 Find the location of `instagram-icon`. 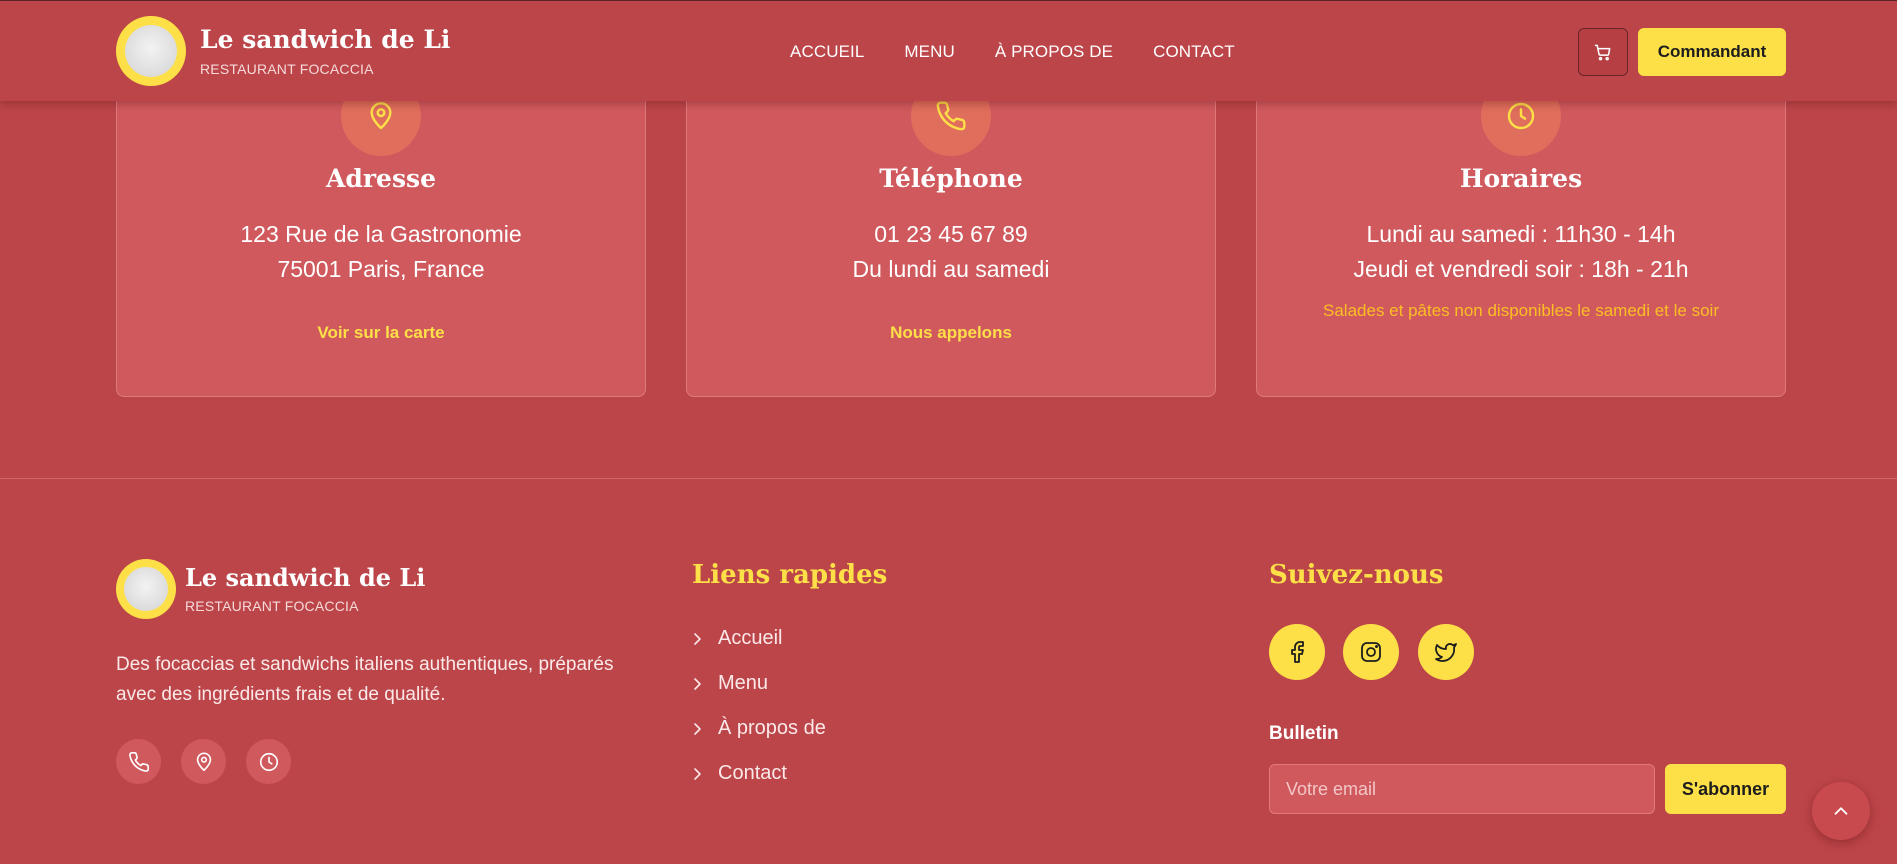

instagram-icon is located at coordinates (1371, 652).